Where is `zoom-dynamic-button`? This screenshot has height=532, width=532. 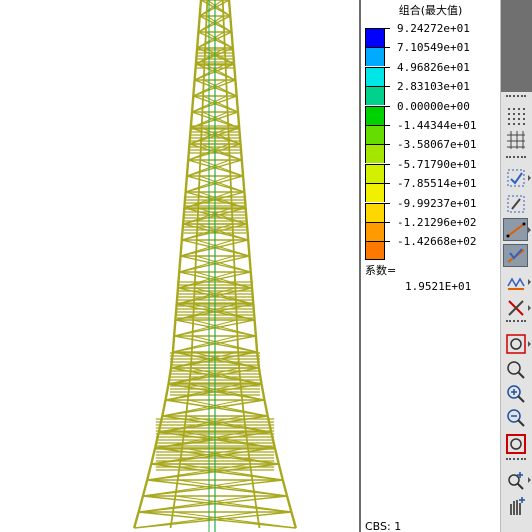
zoom-dynamic-button is located at coordinates (515, 369).